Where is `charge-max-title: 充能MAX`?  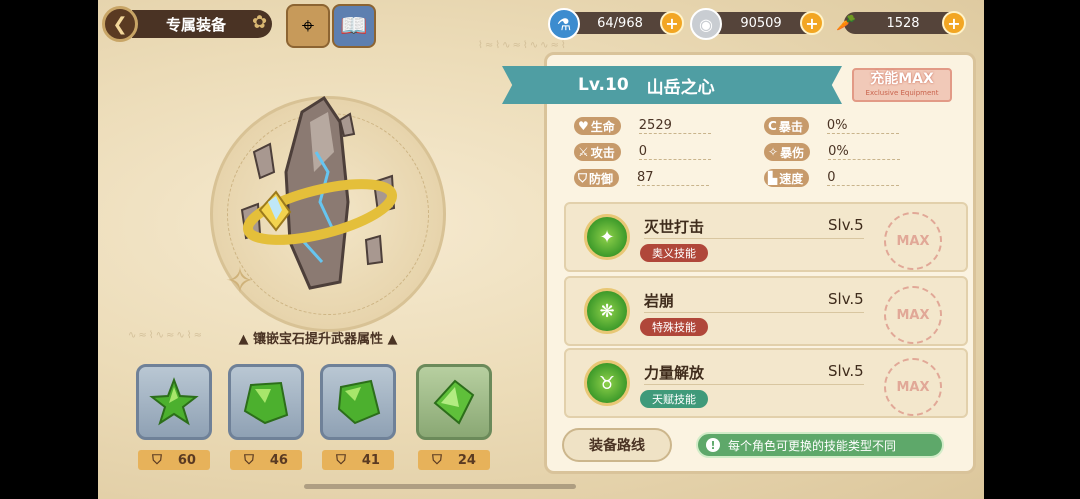
charge-max-title: 充能MAX is located at coordinates (902, 79).